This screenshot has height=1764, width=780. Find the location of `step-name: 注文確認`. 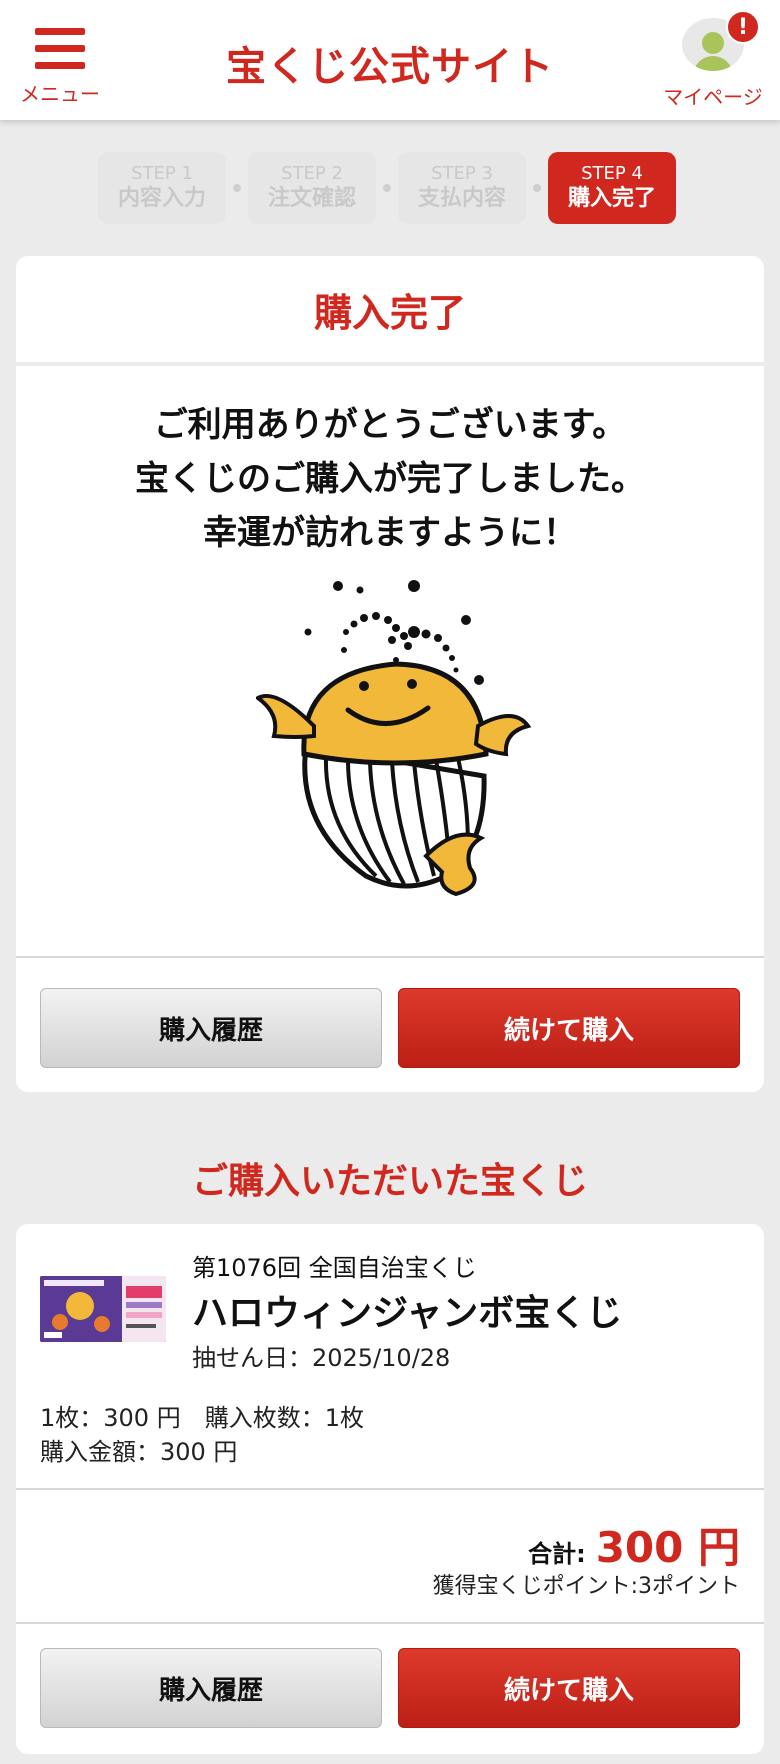

step-name: 注文確認 is located at coordinates (311, 198).